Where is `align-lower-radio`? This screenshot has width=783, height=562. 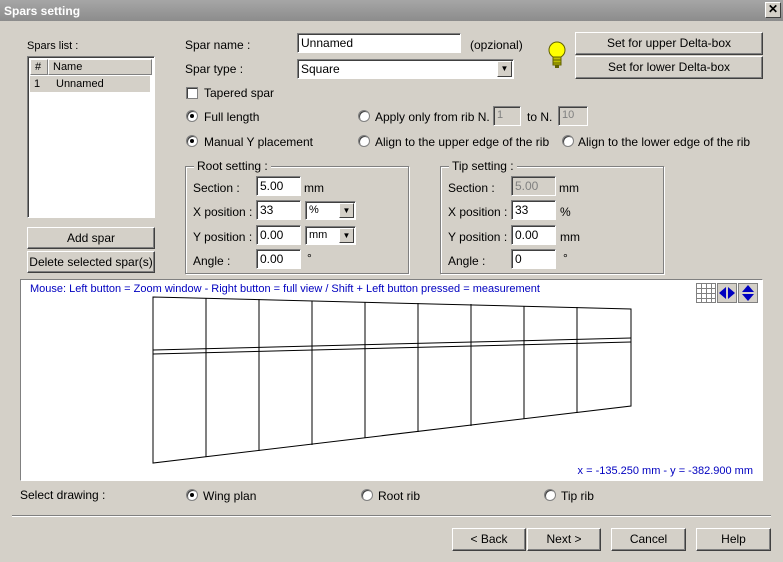 align-lower-radio is located at coordinates (568, 141).